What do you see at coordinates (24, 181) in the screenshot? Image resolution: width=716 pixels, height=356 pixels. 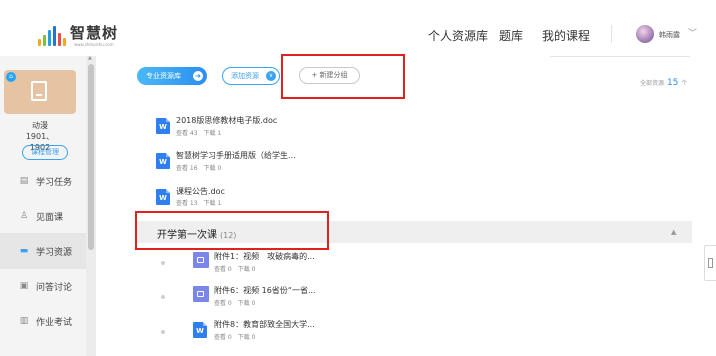 I see `task-icon: ▤` at bounding box center [24, 181].